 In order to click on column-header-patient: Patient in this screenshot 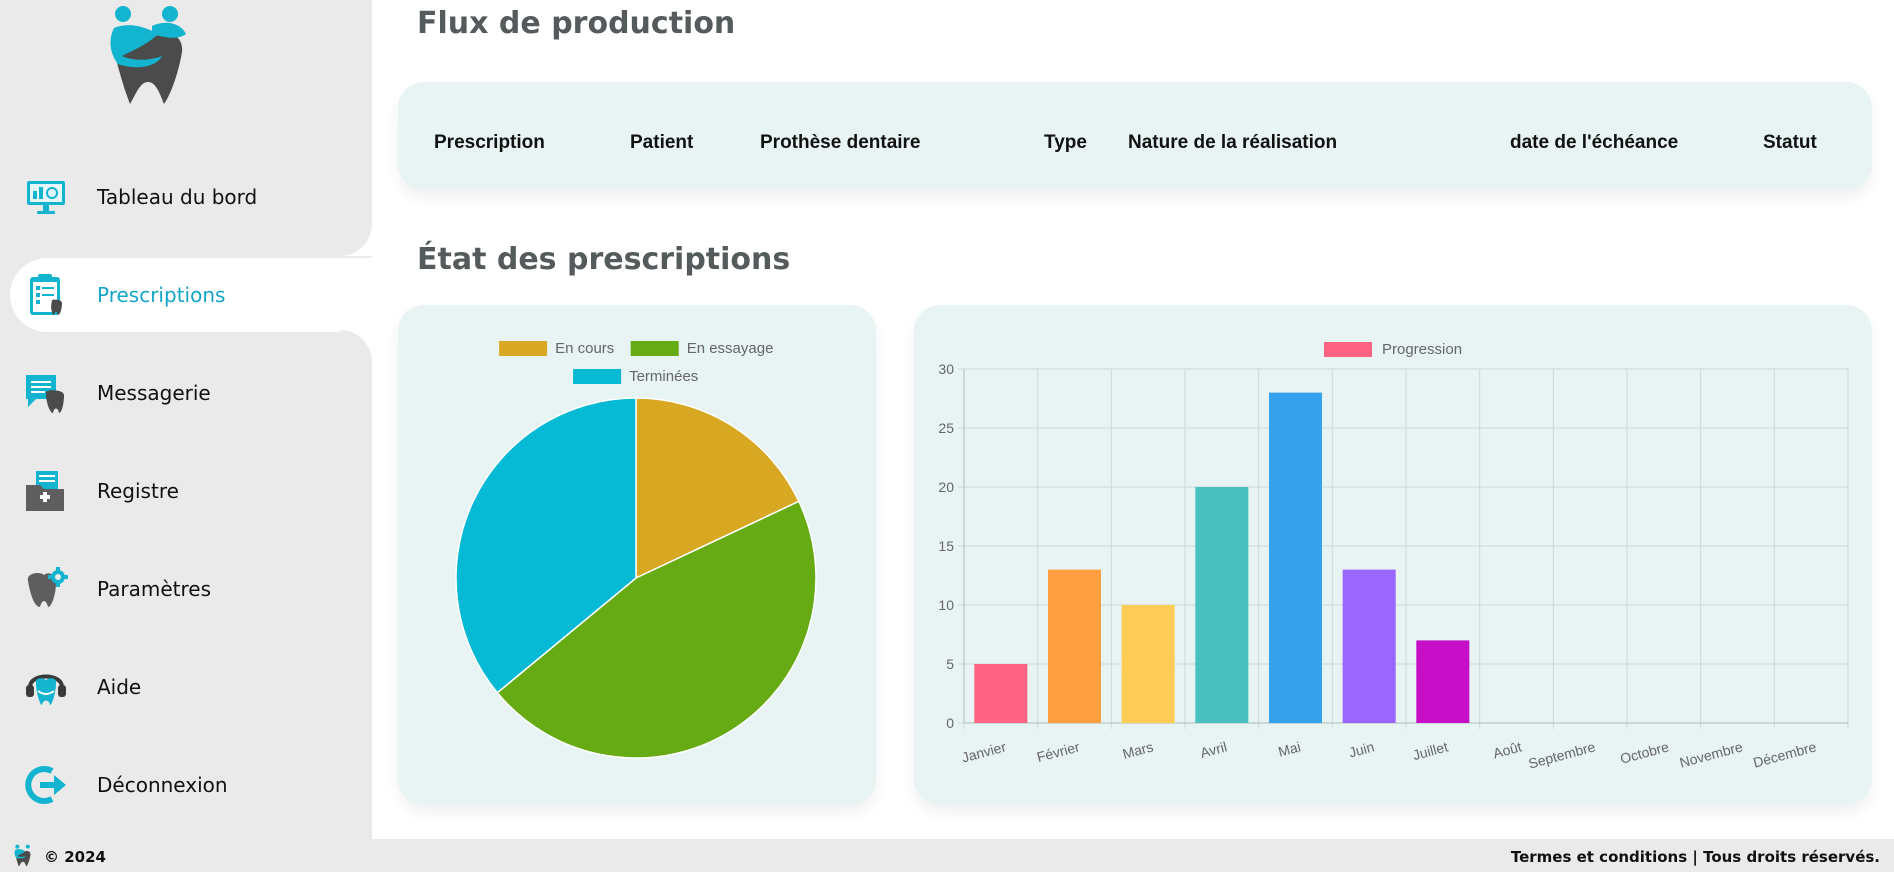, I will do `click(661, 143)`.